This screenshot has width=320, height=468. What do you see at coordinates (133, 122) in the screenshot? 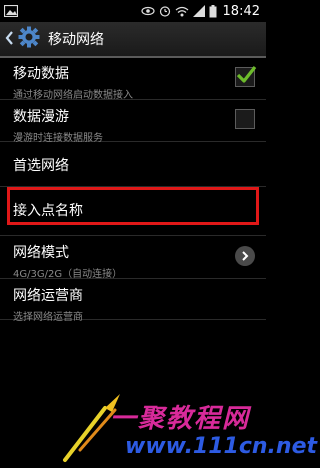
I see `setting-data-roaming: 数据漫游 漫游时连接数据服务` at bounding box center [133, 122].